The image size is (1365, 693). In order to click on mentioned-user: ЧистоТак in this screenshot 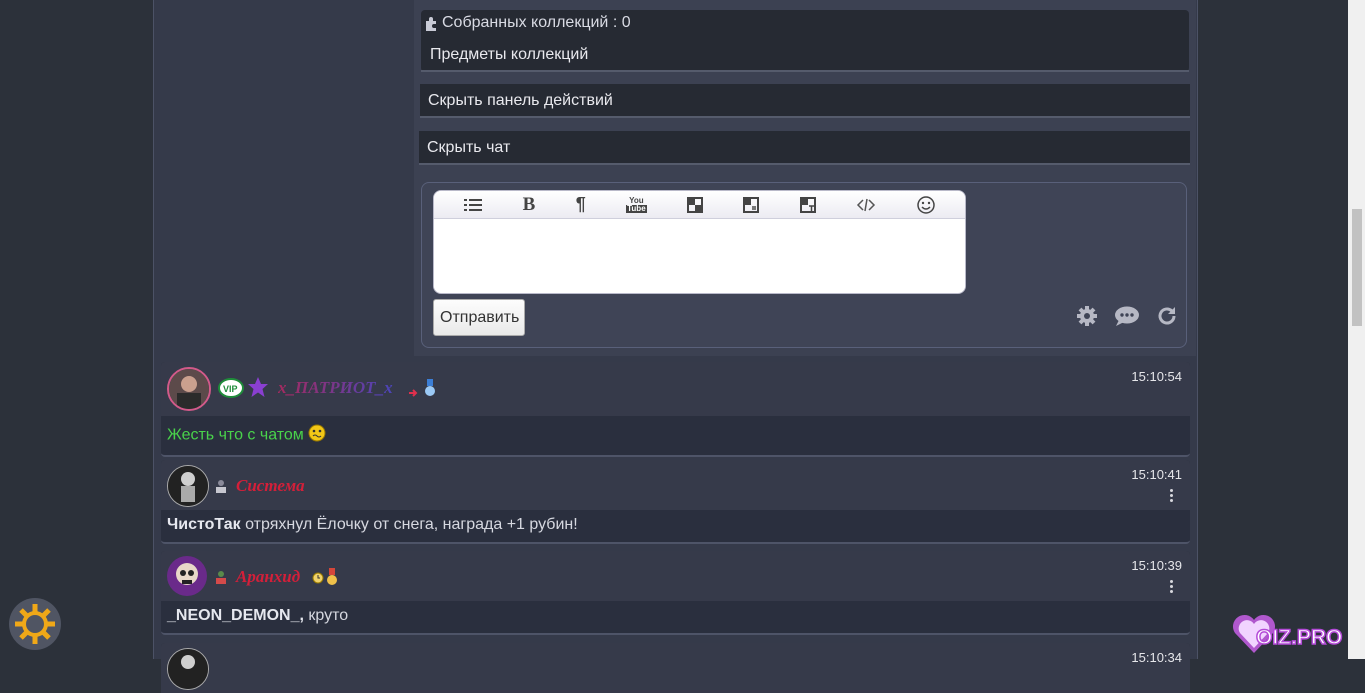, I will do `click(204, 524)`.